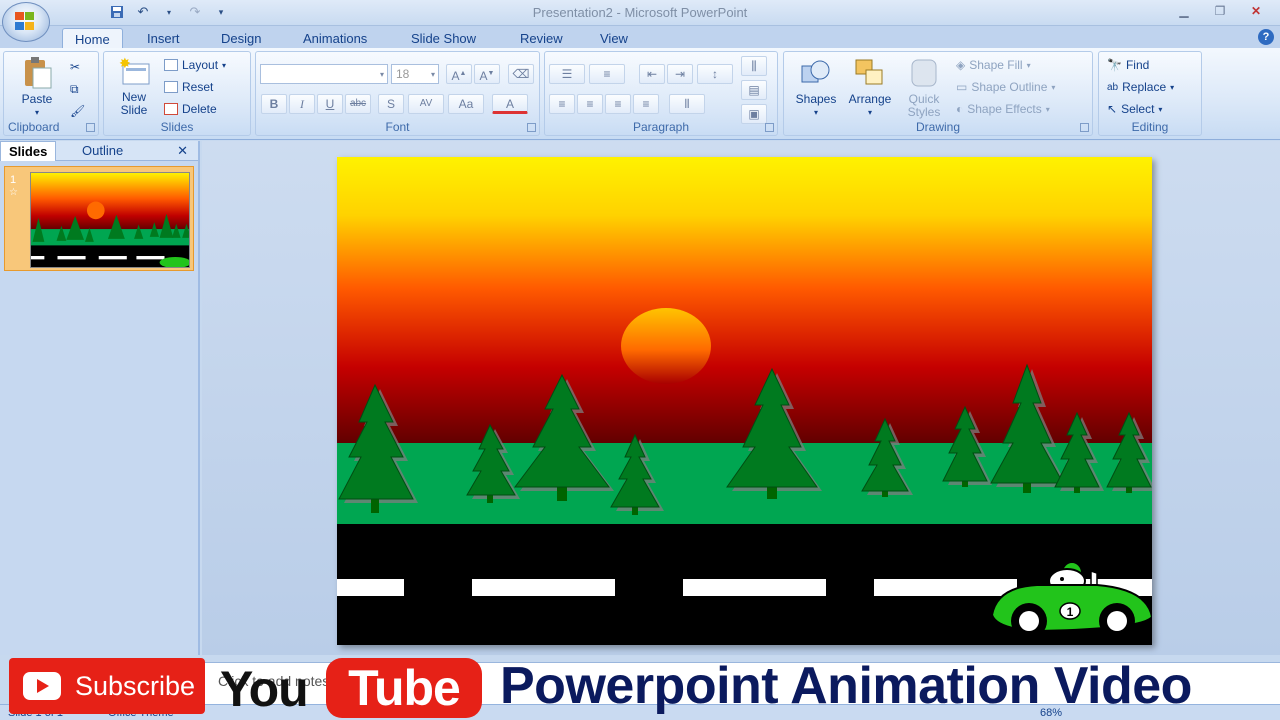 Image resolution: width=1280 pixels, height=720 pixels. What do you see at coordinates (92, 38) in the screenshot?
I see `tab-home: Home` at bounding box center [92, 38].